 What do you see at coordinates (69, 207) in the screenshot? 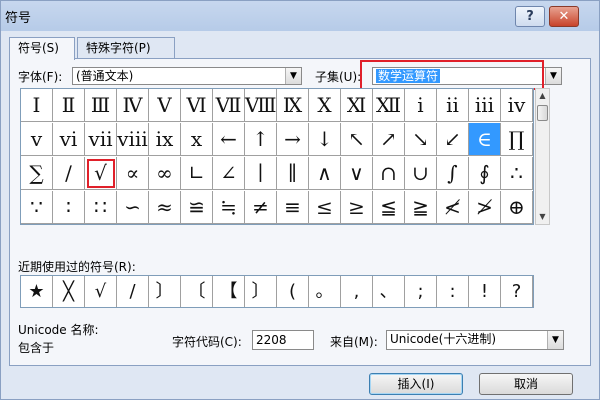
I see `symbol-cell: ∶` at bounding box center [69, 207].